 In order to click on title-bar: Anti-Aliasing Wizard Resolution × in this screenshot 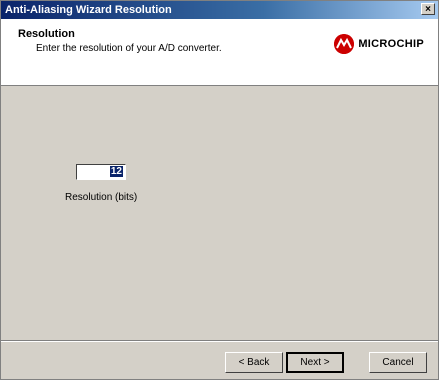, I will do `click(219, 10)`.